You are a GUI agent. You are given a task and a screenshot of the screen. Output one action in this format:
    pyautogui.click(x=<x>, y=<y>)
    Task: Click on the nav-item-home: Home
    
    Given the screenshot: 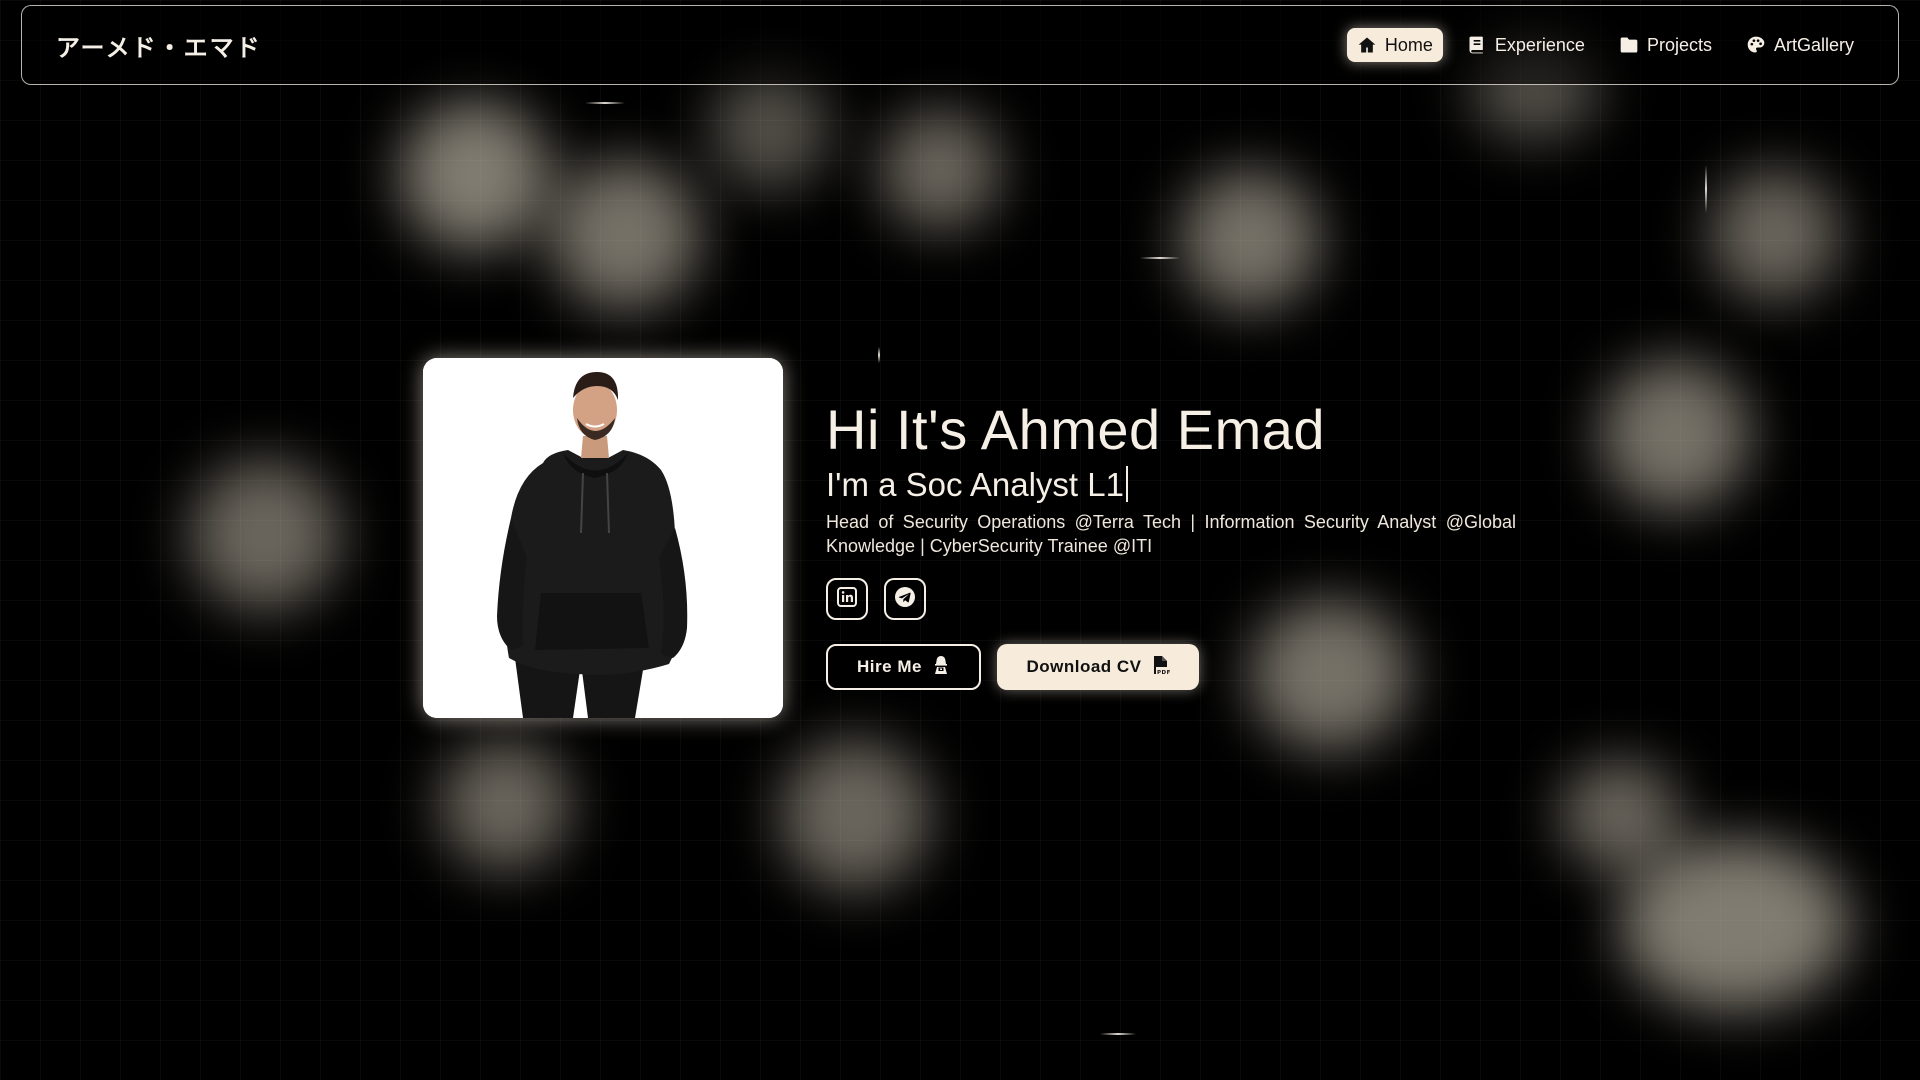 What is the action you would take?
    pyautogui.click(x=1394, y=45)
    